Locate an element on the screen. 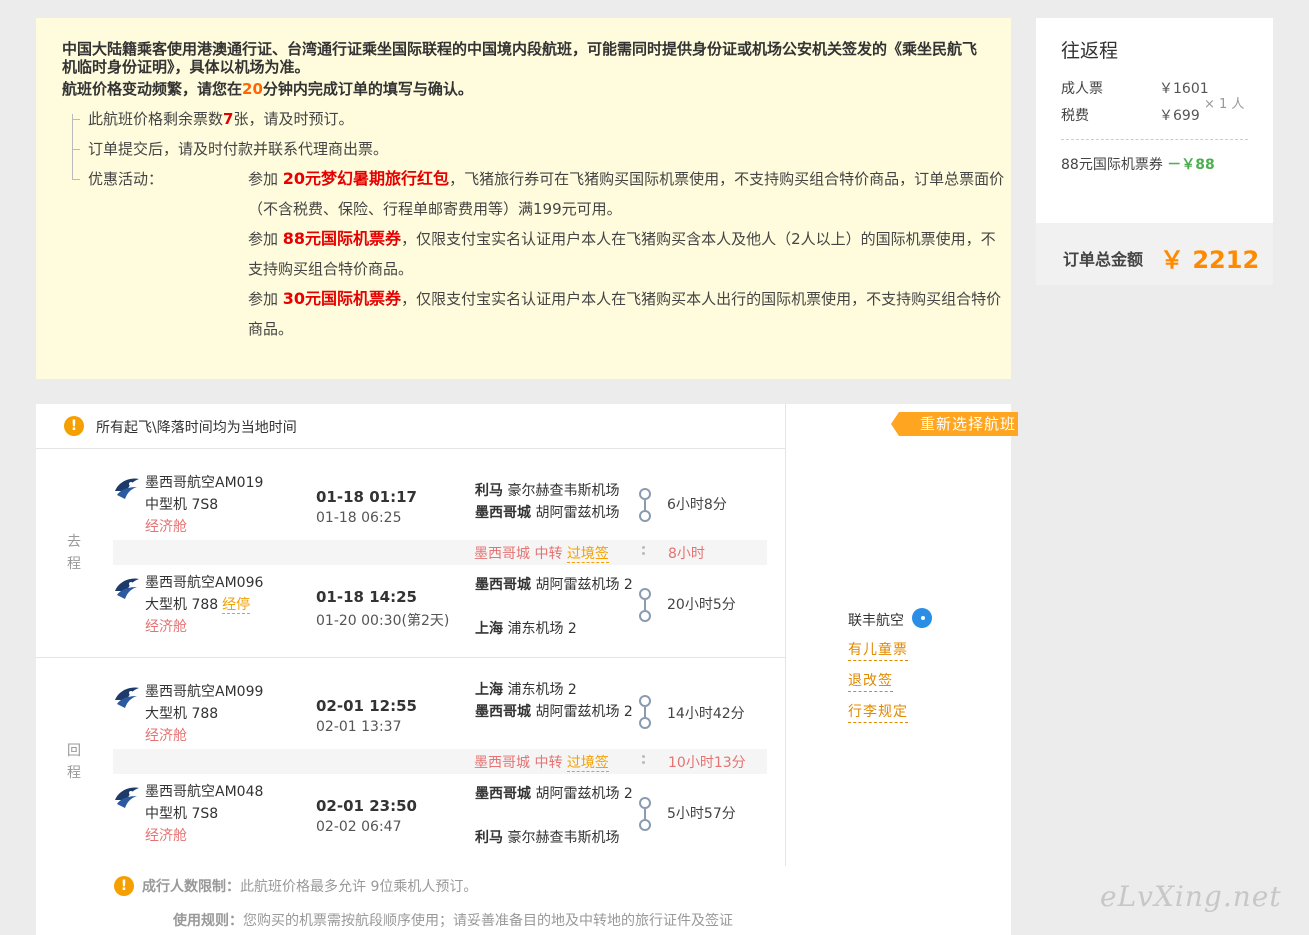 This screenshot has width=1309, height=935. carrier-name: 联丰航空 is located at coordinates (876, 621).